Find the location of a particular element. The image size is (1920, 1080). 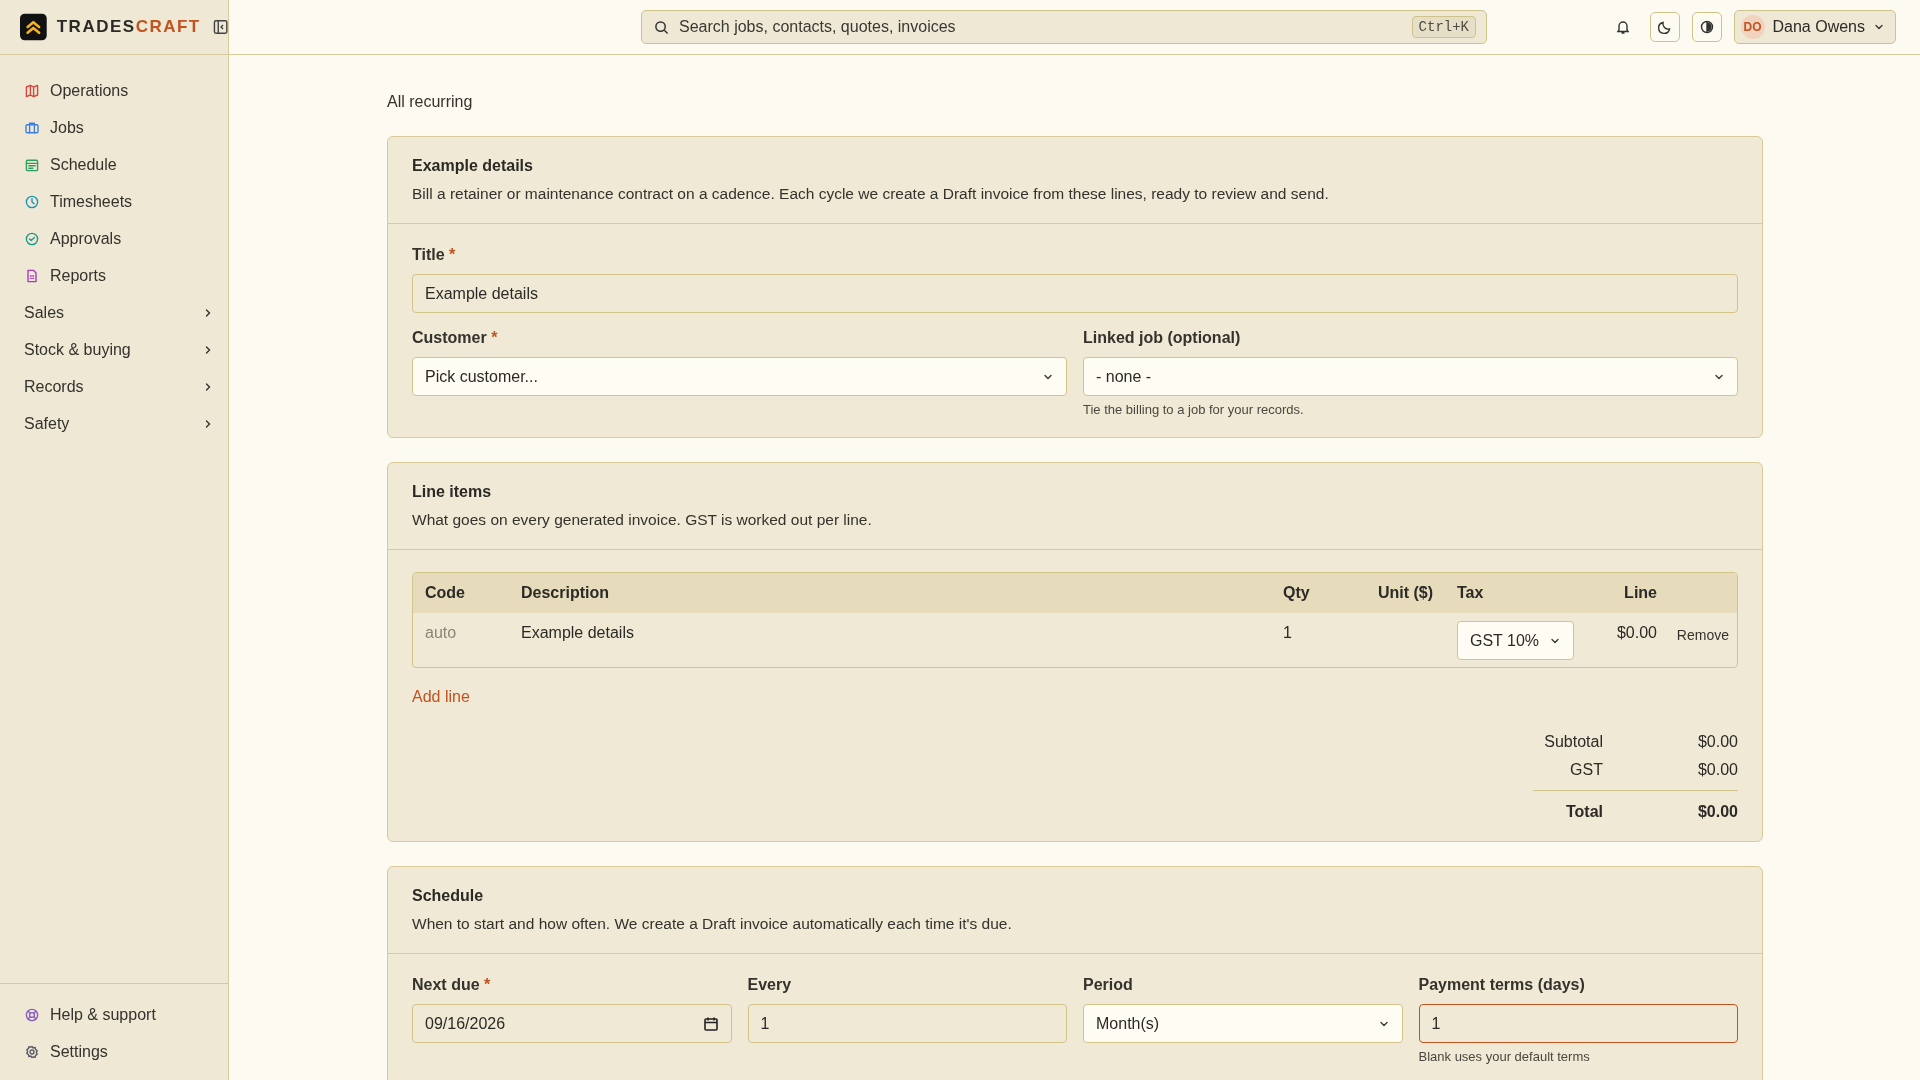

column-header: Code is located at coordinates (445, 593).